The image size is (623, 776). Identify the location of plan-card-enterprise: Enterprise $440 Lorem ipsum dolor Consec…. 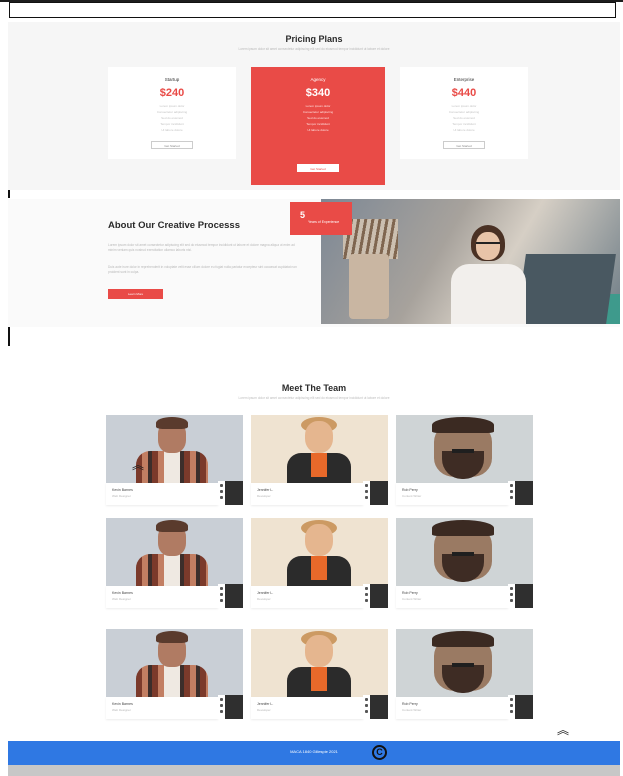
(464, 113).